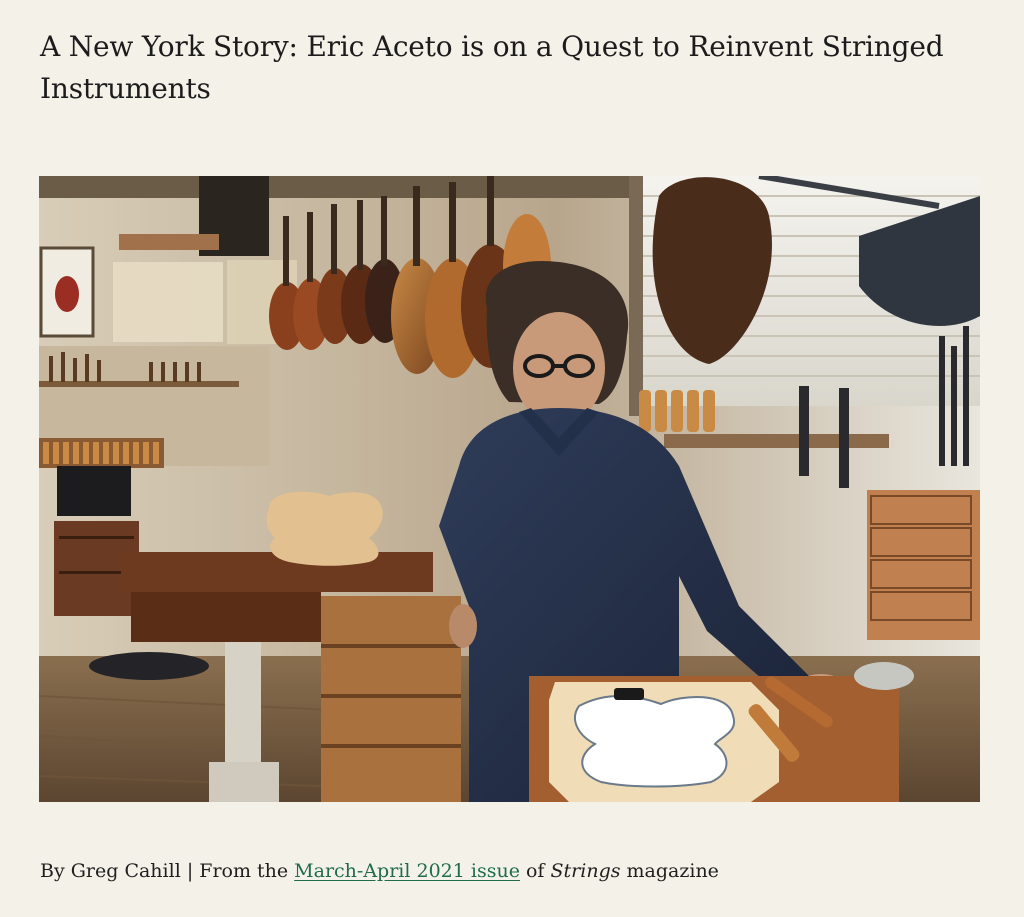  Describe the element at coordinates (407, 871) in the screenshot. I see `issue-link: March-April 2021 issue` at that location.